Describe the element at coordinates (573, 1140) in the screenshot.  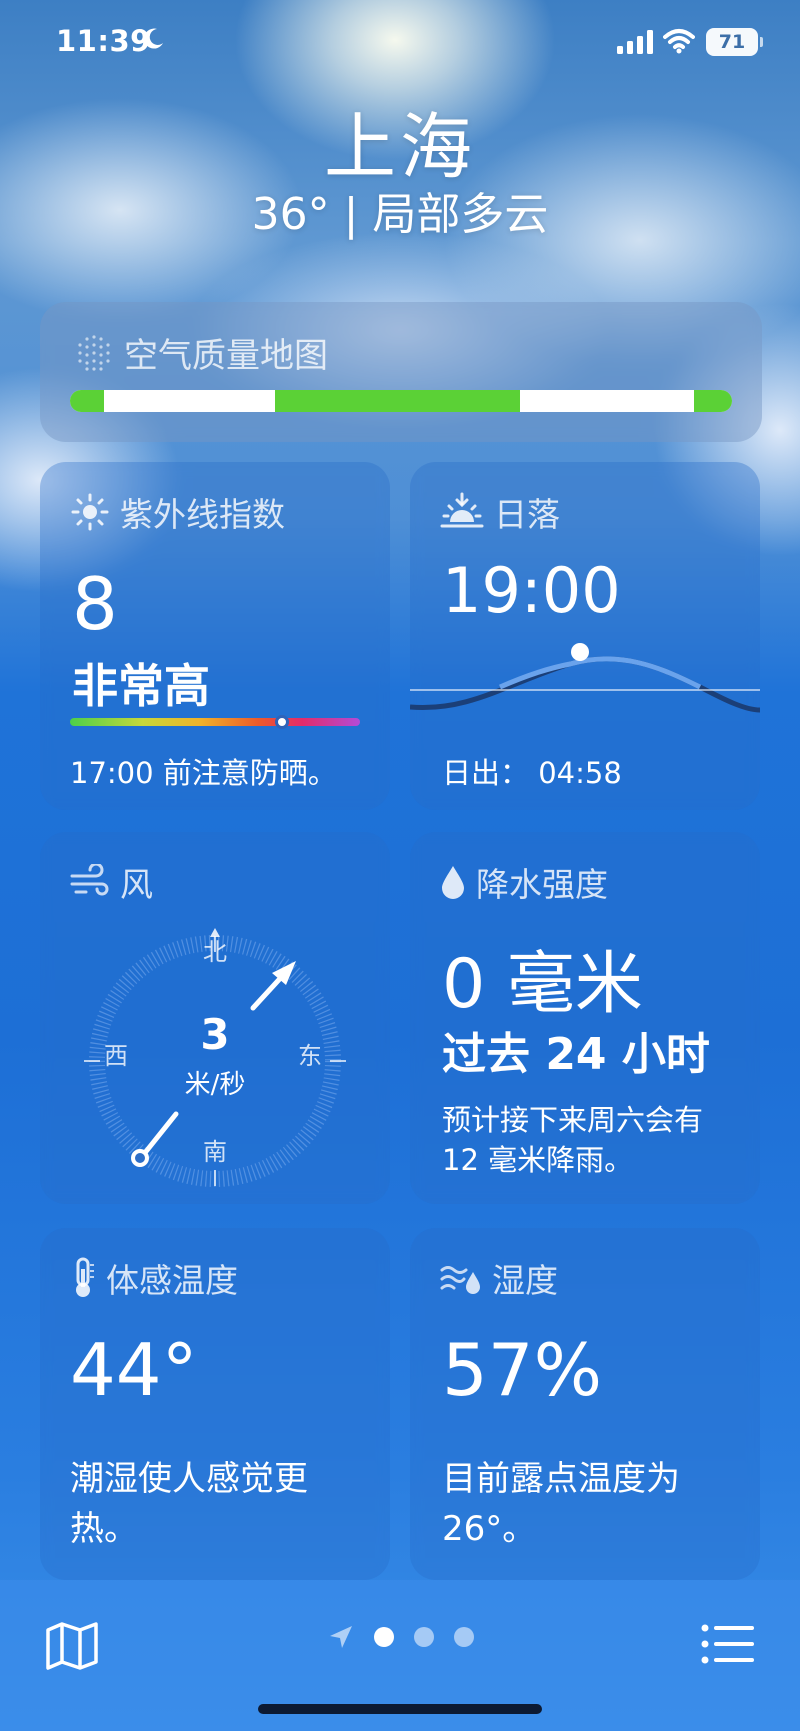
I see `precipitation-note: 预计接下来周六会有 12 毫米降雨。` at that location.